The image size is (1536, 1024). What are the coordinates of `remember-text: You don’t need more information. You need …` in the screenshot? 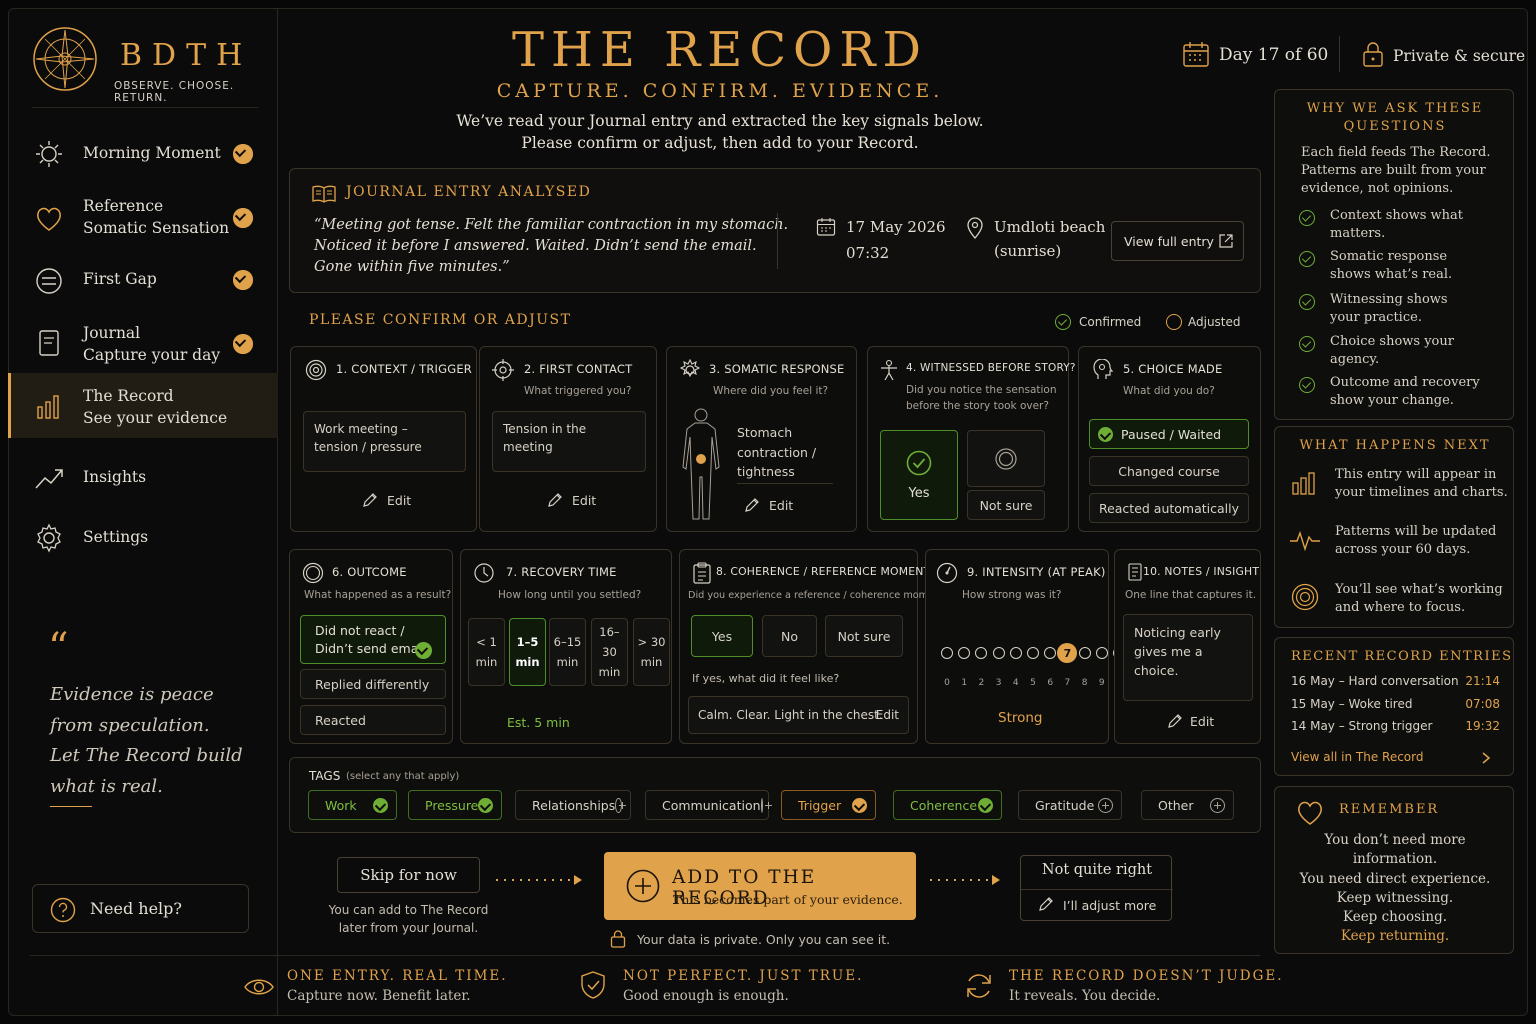 It's located at (1395, 888).